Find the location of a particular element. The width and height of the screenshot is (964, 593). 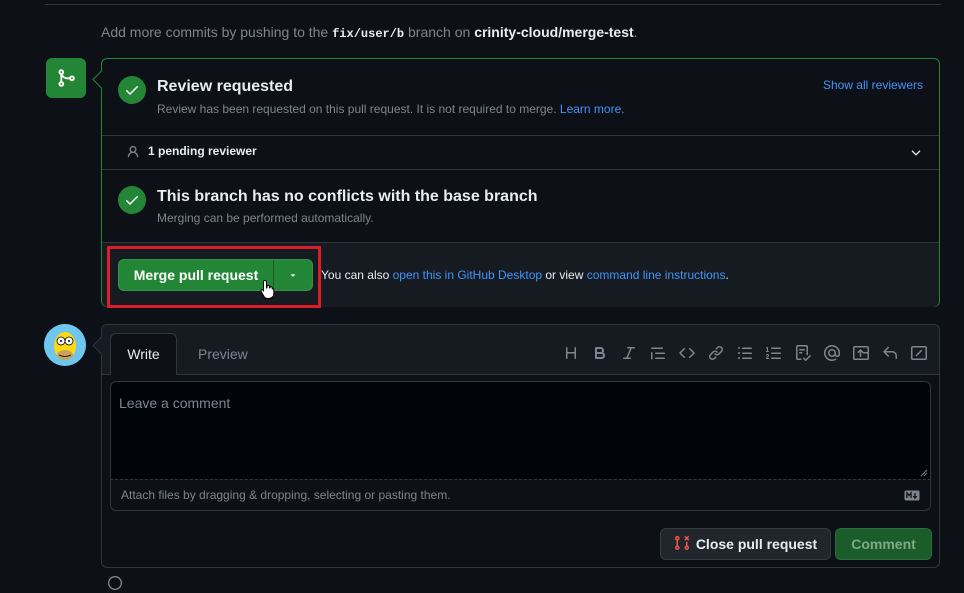

repo-name: crinity-cloud/merge-test is located at coordinates (554, 32).